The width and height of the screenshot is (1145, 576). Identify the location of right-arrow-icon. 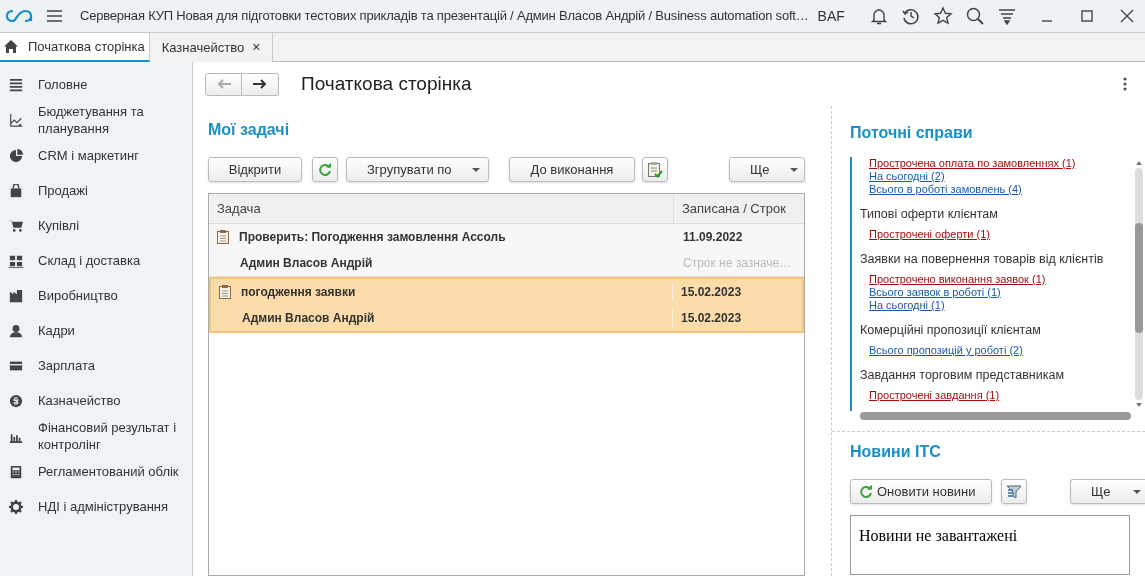
(260, 84).